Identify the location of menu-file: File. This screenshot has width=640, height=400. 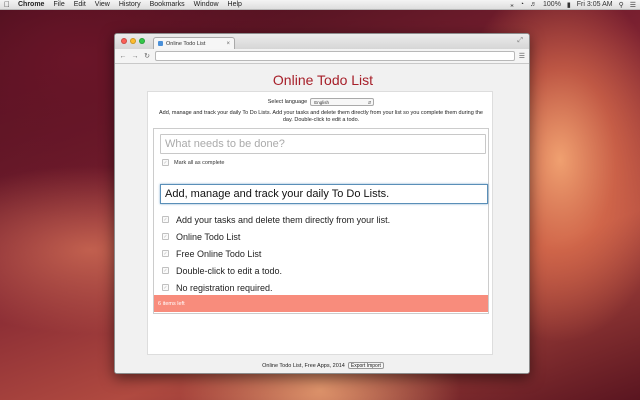
(58, 4).